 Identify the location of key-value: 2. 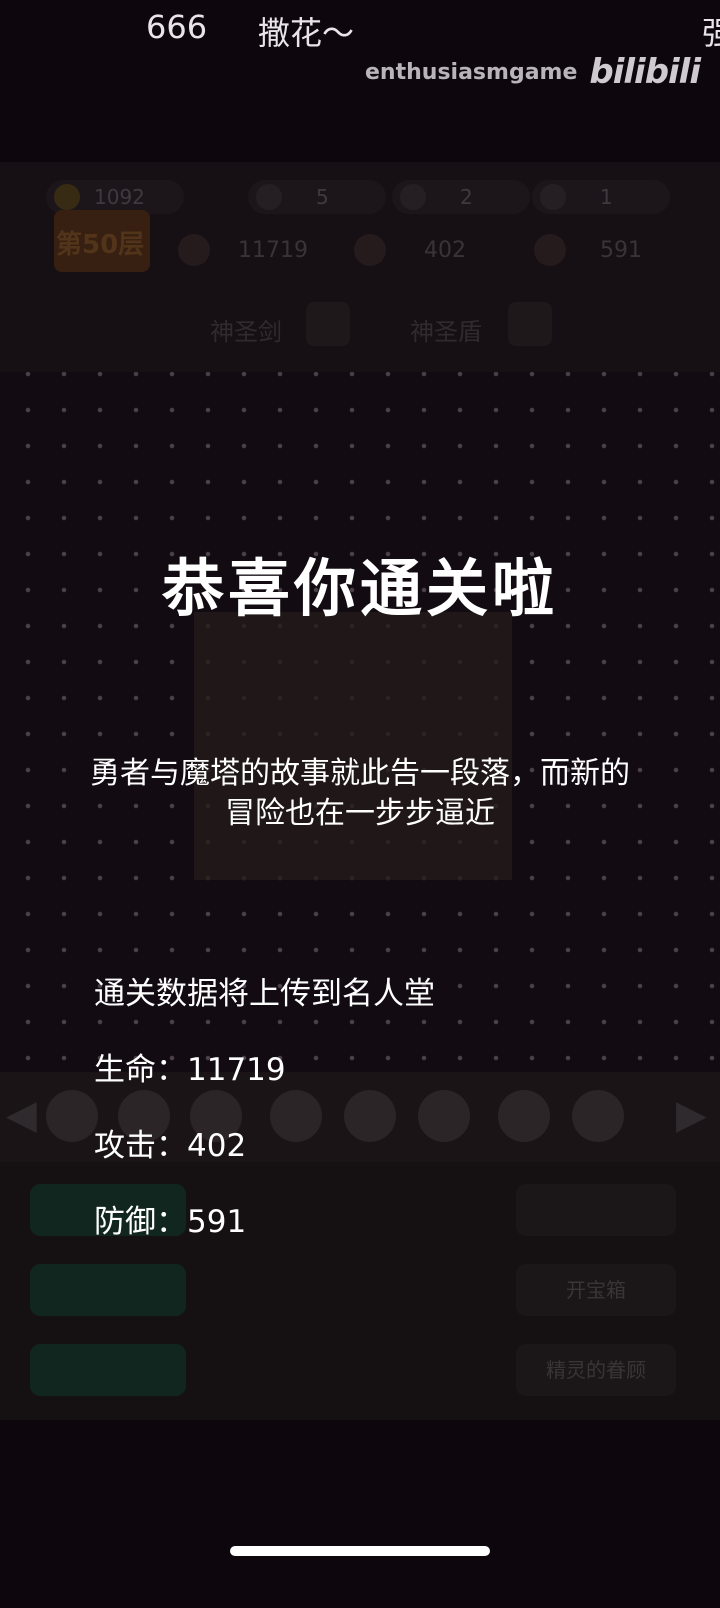
(466, 197).